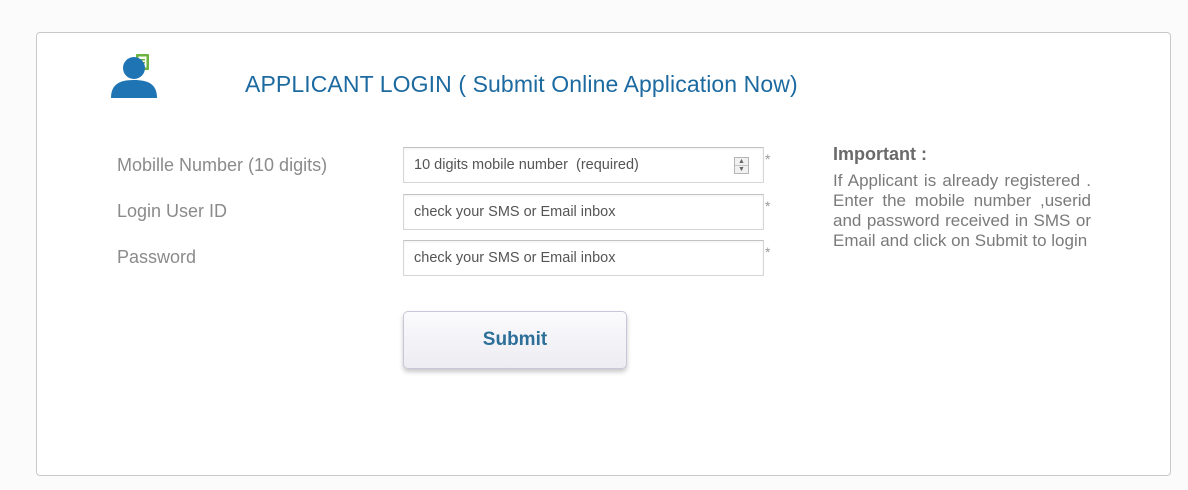 The image size is (1188, 490). What do you see at coordinates (172, 211) in the screenshot?
I see `login-userid-label: Login User ID` at bounding box center [172, 211].